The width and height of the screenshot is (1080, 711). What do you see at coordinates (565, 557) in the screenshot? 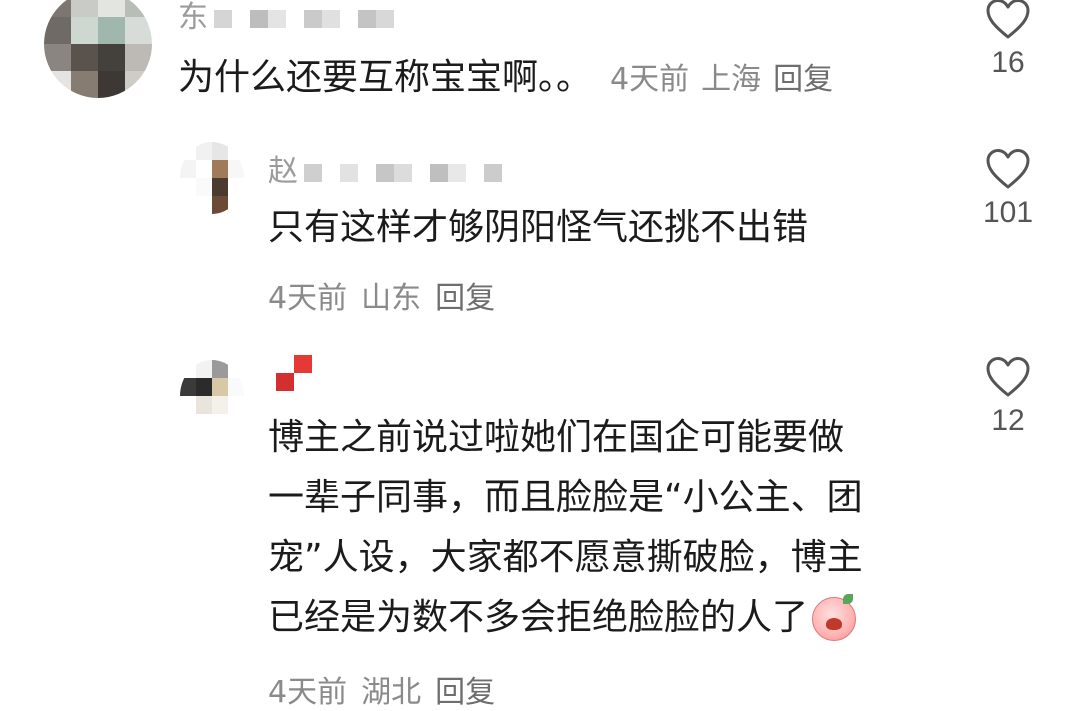
I see `comment-text-line: 宠”人设，大家都不愿意撕破脸，博主` at bounding box center [565, 557].